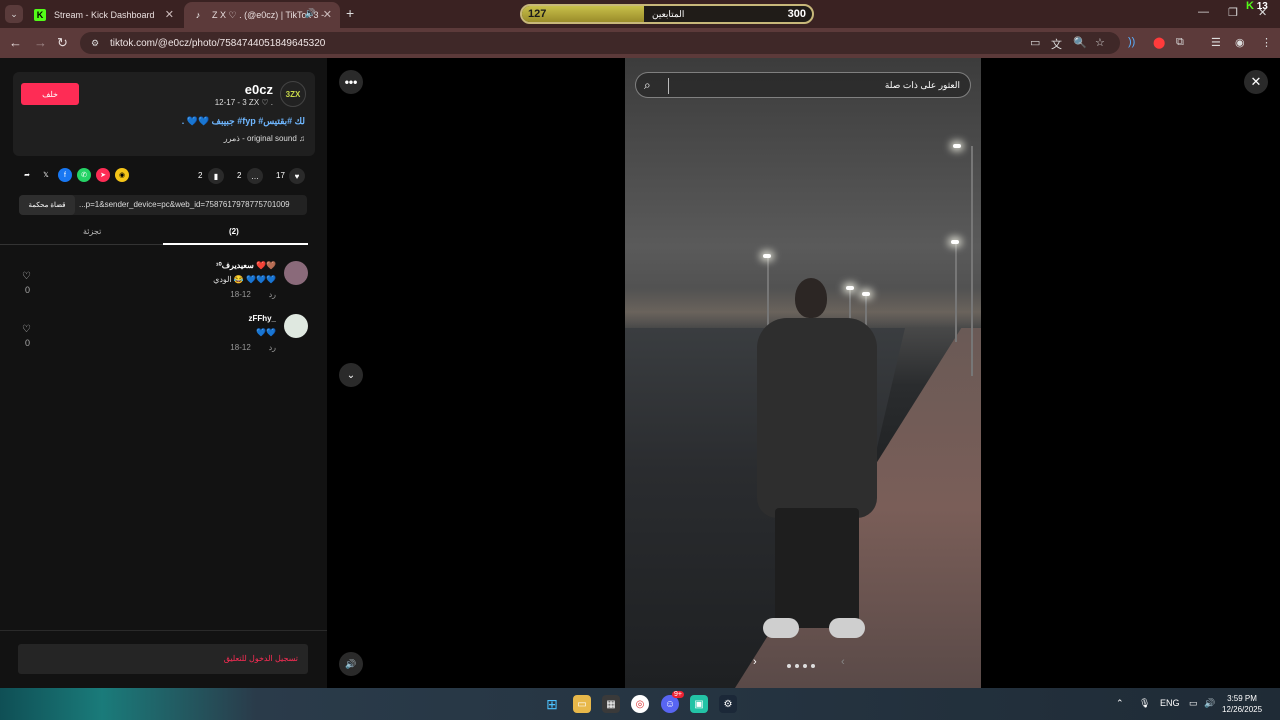 The image size is (1280, 720). Describe the element at coordinates (164, 283) in the screenshot. I see `comment-item: سعيديرف¹⁰ ❤️🤎 الودي 😂 💙💙💙 رد 12-18 ♡ 0` at that location.